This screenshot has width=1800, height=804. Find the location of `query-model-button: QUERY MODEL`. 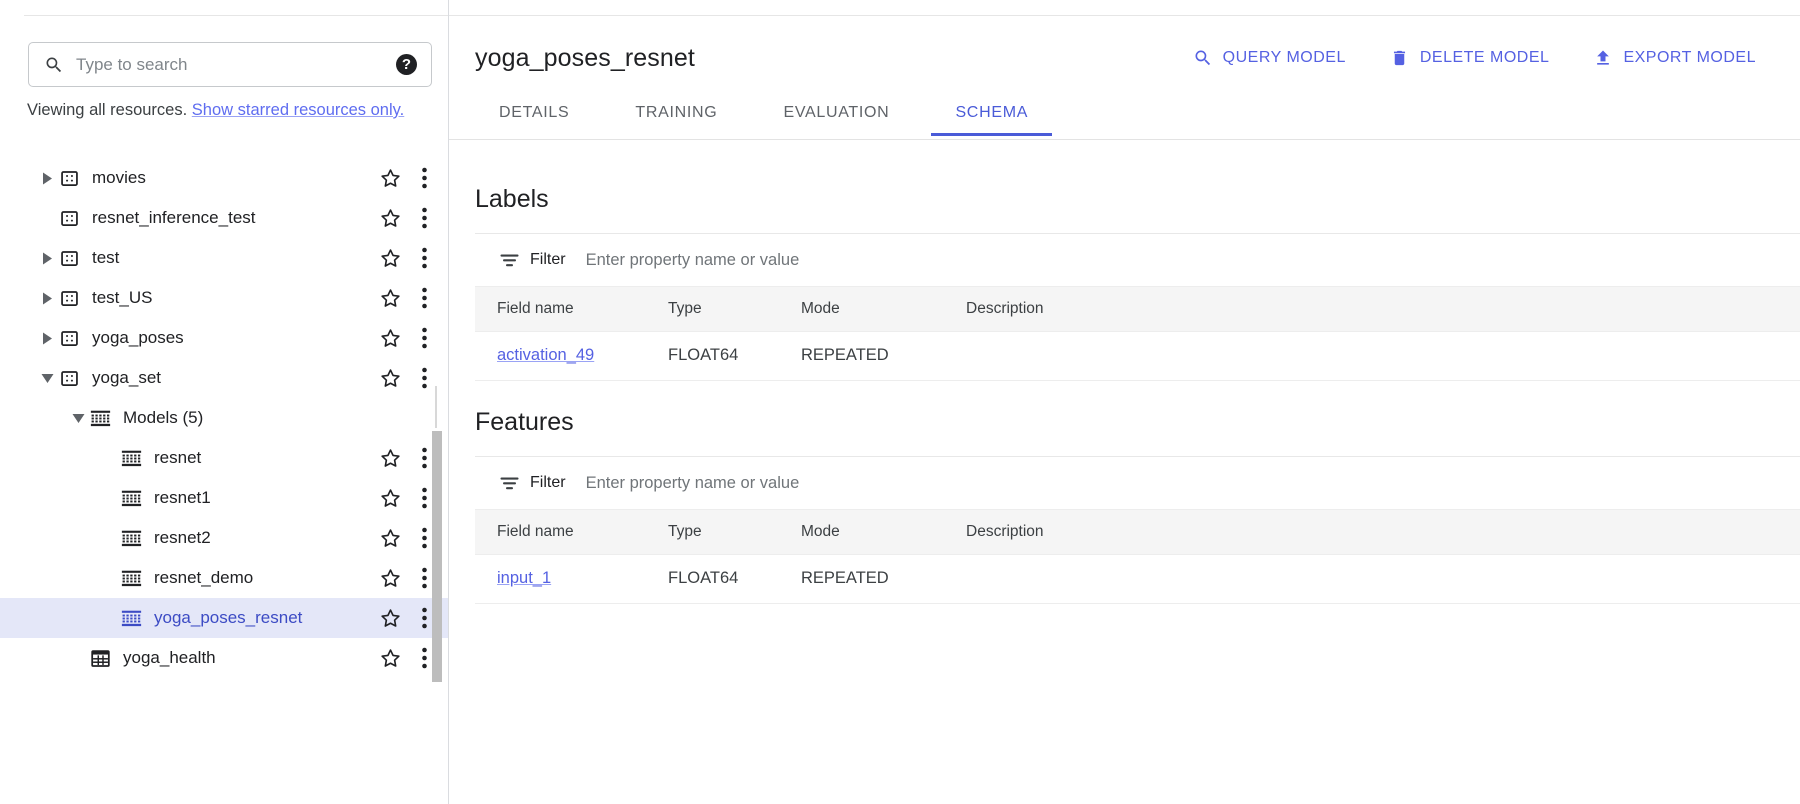

query-model-button: QUERY MODEL is located at coordinates (1269, 58).